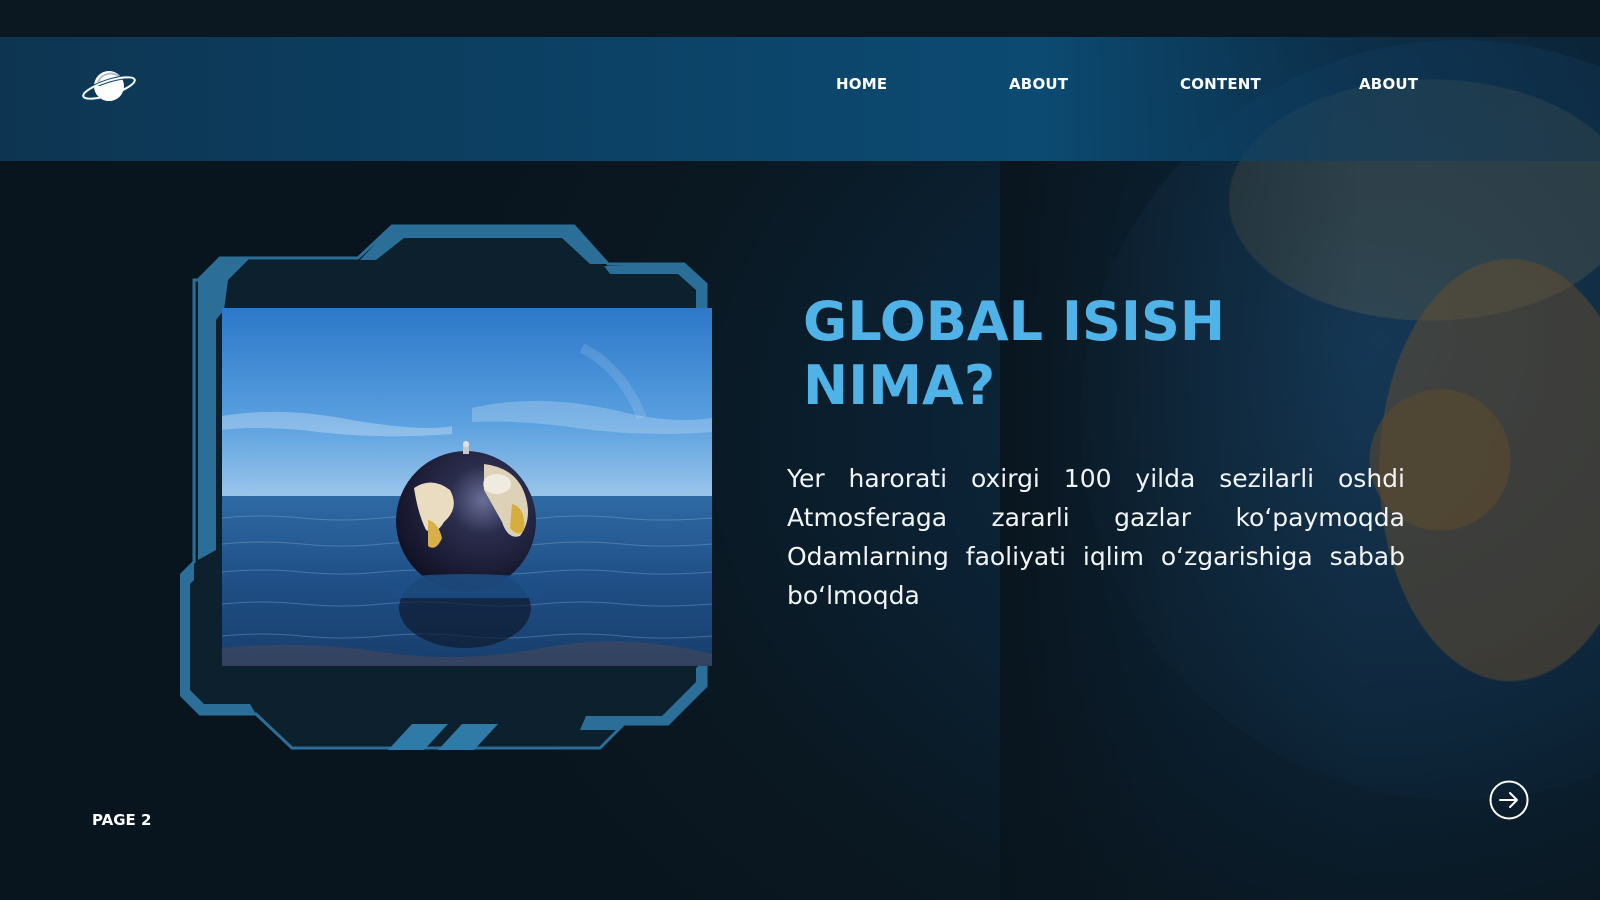  What do you see at coordinates (467, 487) in the screenshot?
I see `globe-in-sea-photo` at bounding box center [467, 487].